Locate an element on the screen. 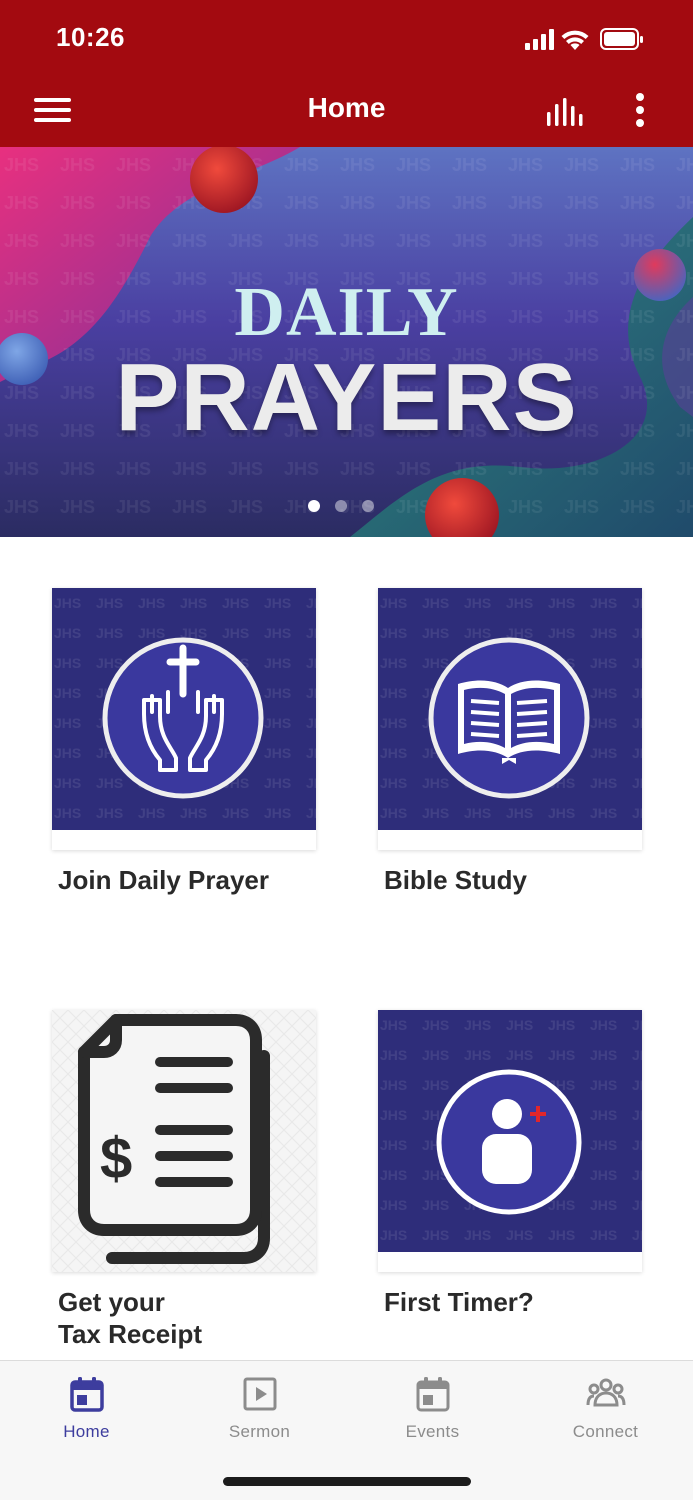  app-bar: 10:26 Home is located at coordinates (346, 73).